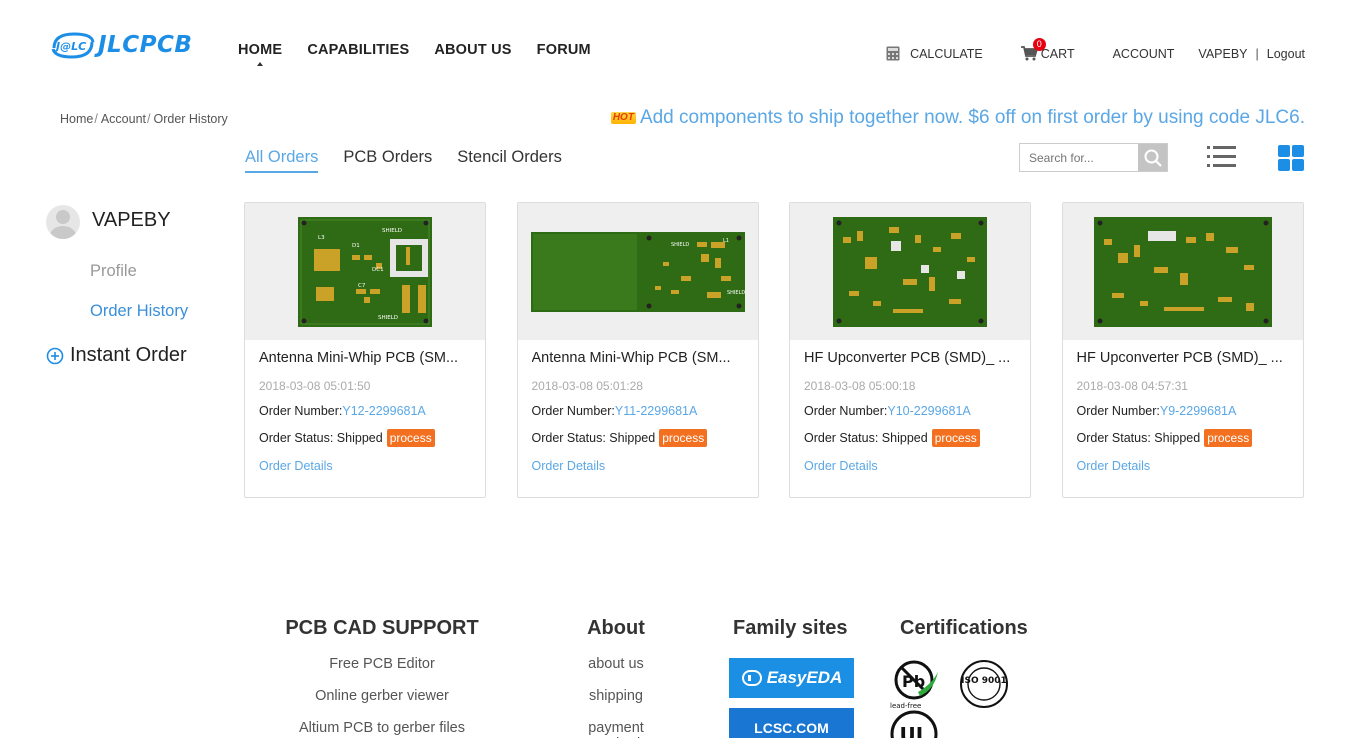 This screenshot has width=1348, height=738. What do you see at coordinates (564, 50) in the screenshot?
I see `nav-forum: FORUM` at bounding box center [564, 50].